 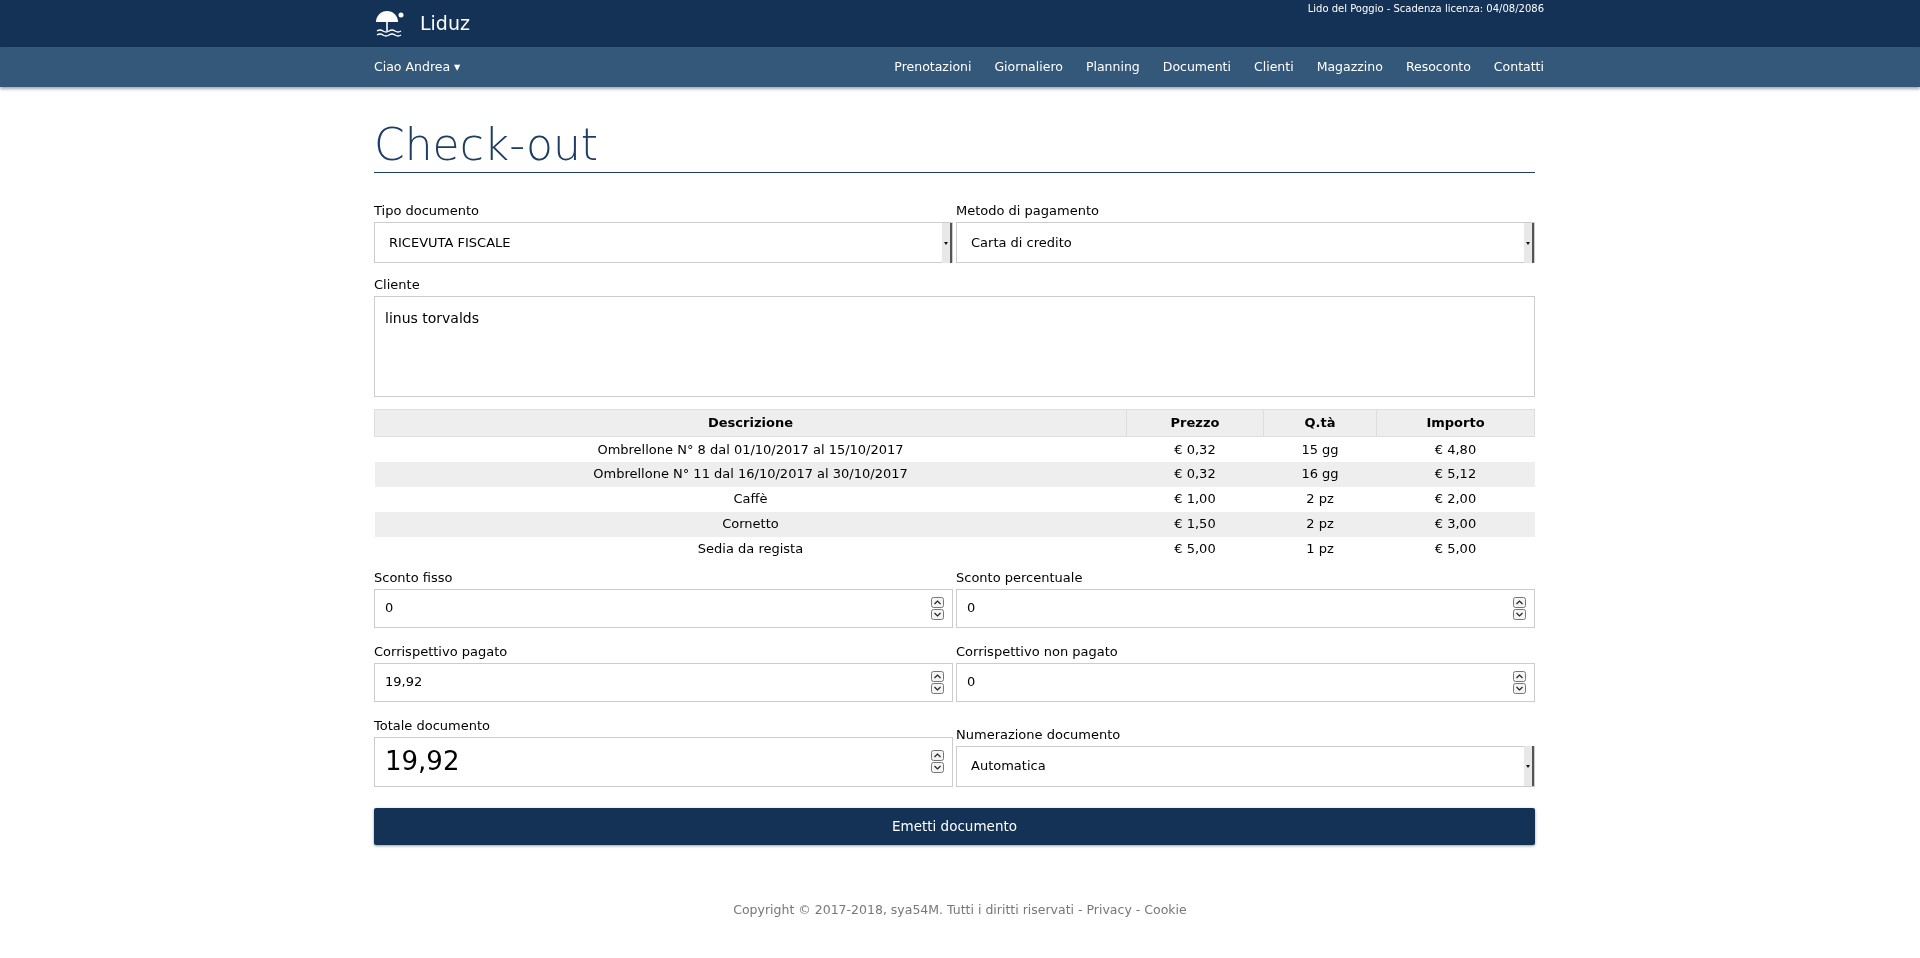 I want to click on license-info: Lido del Poggio - Scadenza licenza: 04/08/2086, so click(x=1425, y=9).